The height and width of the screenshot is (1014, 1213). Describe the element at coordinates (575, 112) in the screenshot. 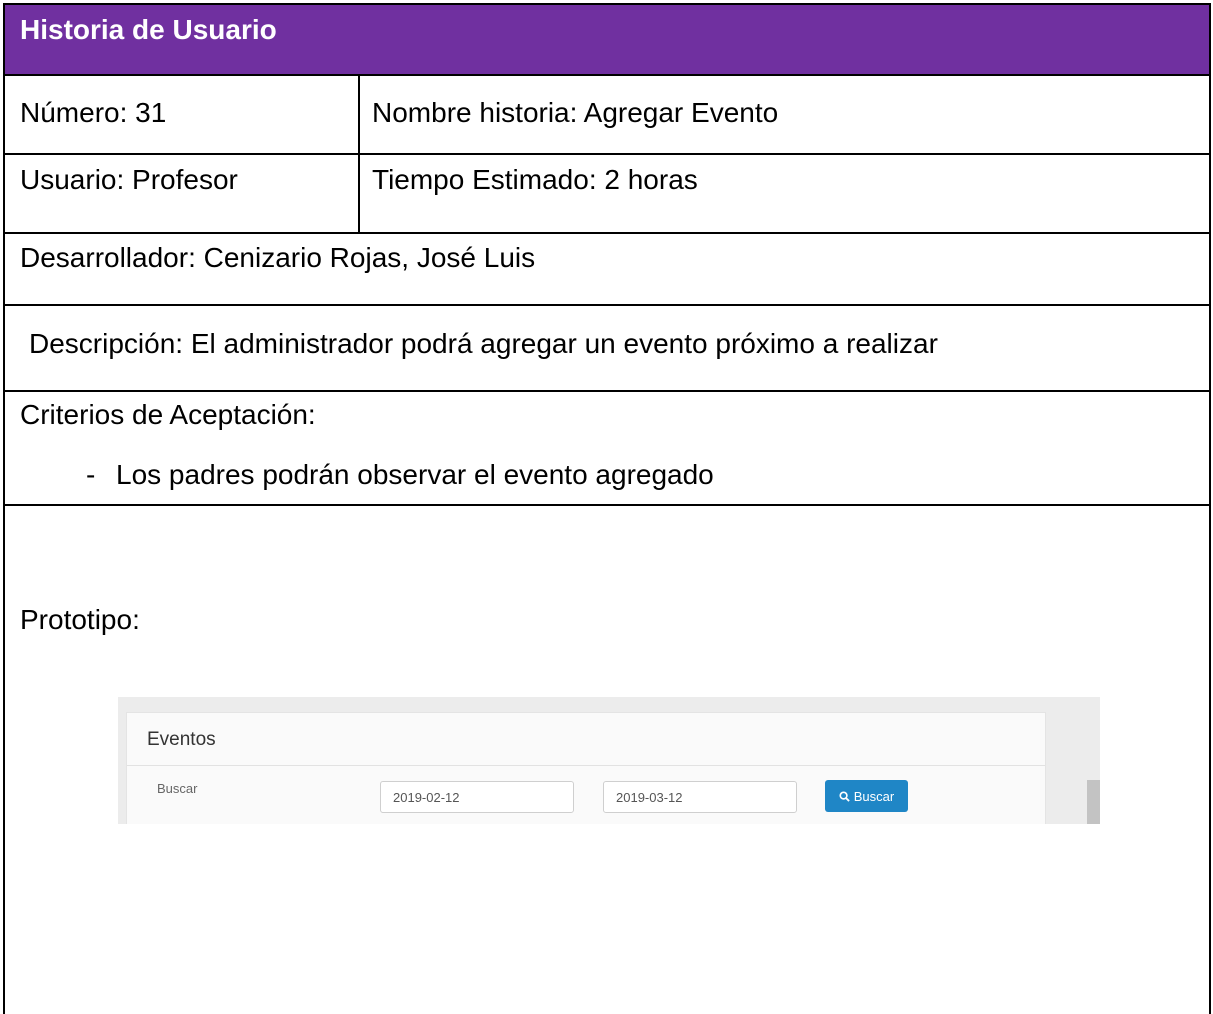

I see `story-name: Nombre historia: Agregar Evento` at that location.